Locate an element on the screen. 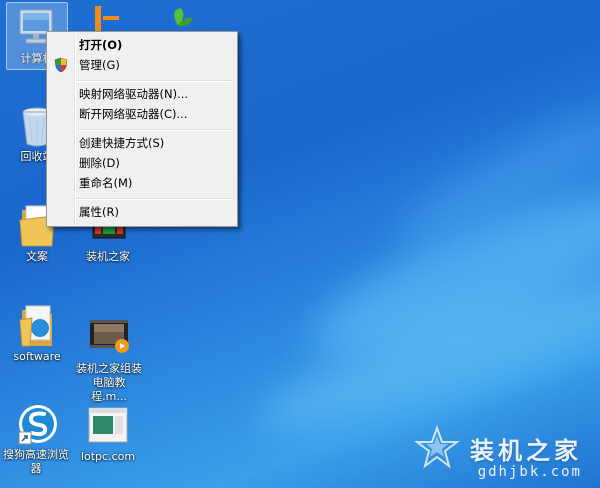 This screenshot has height=488, width=600. menu-item-manage: 管理(G) is located at coordinates (99, 65).